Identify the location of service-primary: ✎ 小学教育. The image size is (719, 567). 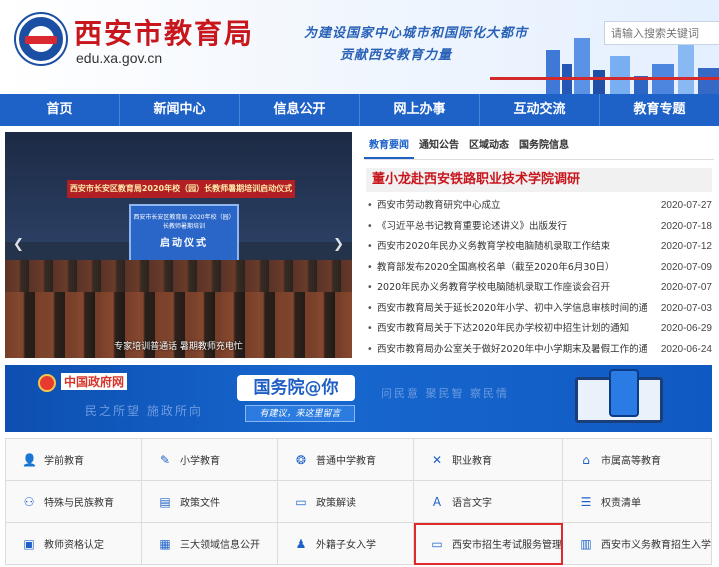
(210, 460).